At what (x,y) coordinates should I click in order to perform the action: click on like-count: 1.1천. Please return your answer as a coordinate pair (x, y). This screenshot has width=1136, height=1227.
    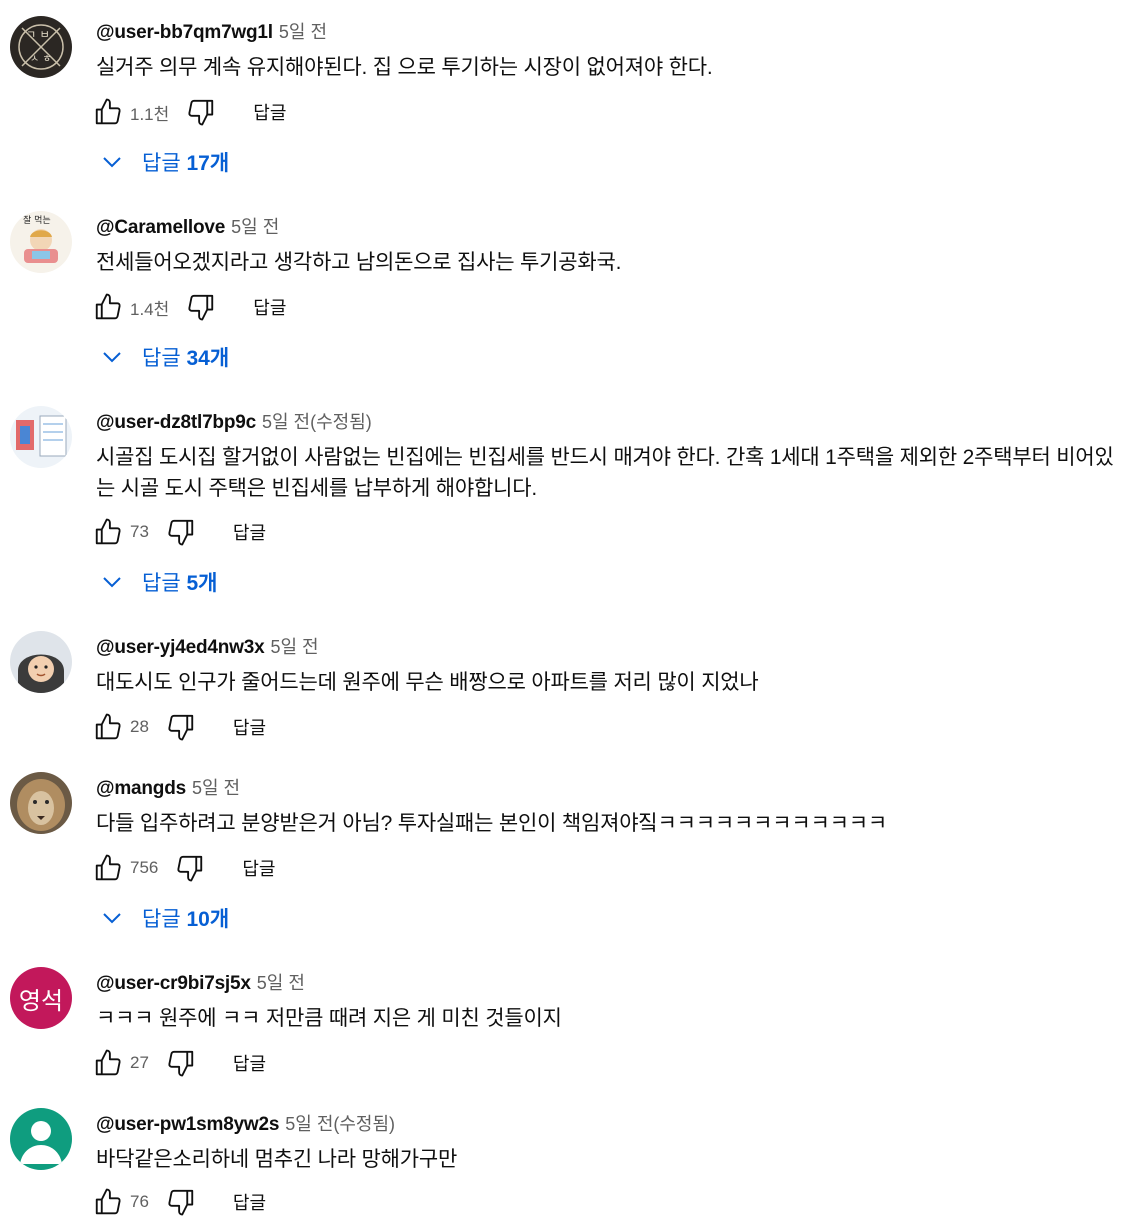
    Looking at the image, I should click on (150, 114).